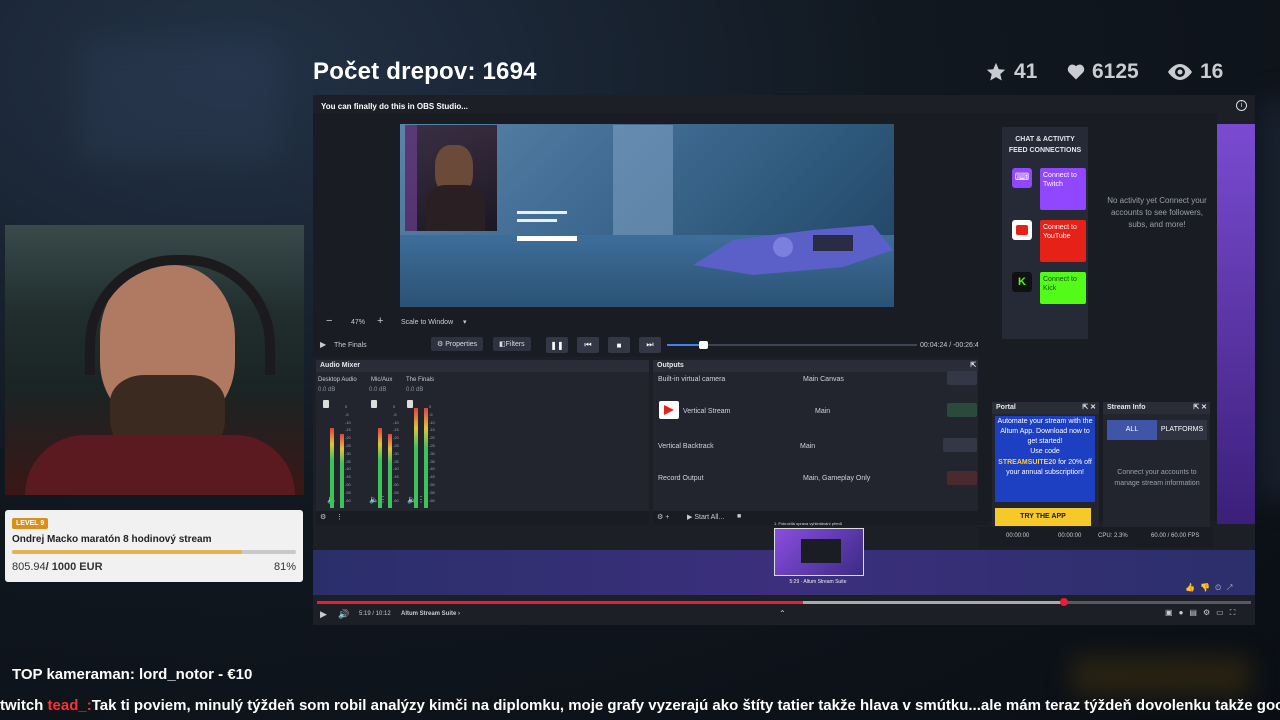  What do you see at coordinates (1220, 587) in the screenshot?
I see `clock-icon: ⏲` at bounding box center [1220, 587].